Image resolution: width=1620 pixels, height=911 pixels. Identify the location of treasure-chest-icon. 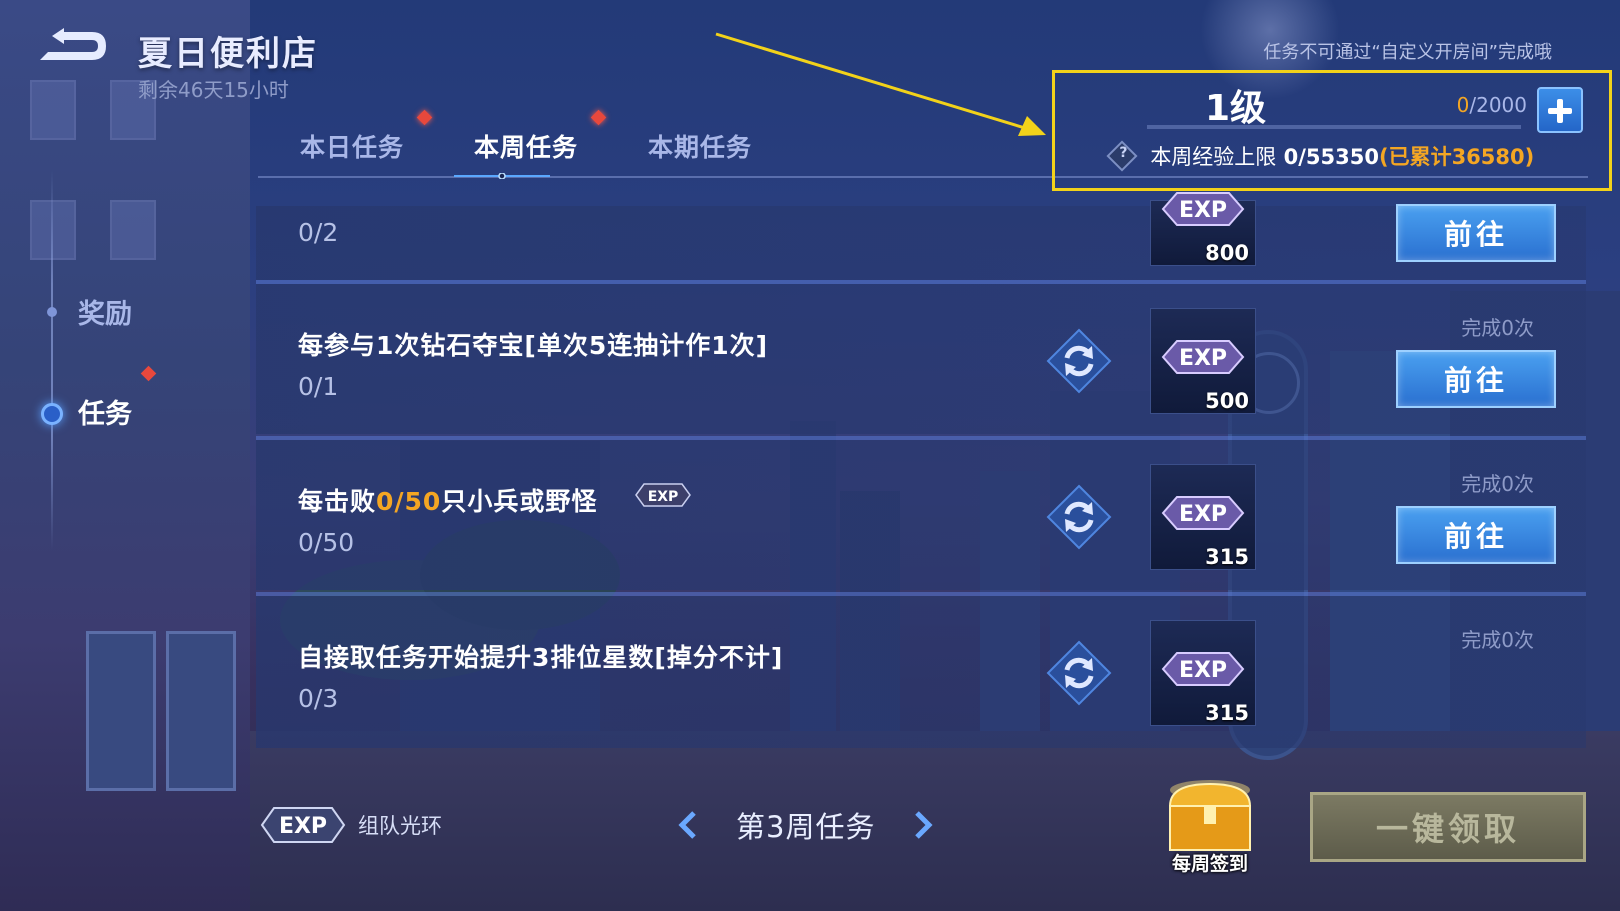
(1210, 815).